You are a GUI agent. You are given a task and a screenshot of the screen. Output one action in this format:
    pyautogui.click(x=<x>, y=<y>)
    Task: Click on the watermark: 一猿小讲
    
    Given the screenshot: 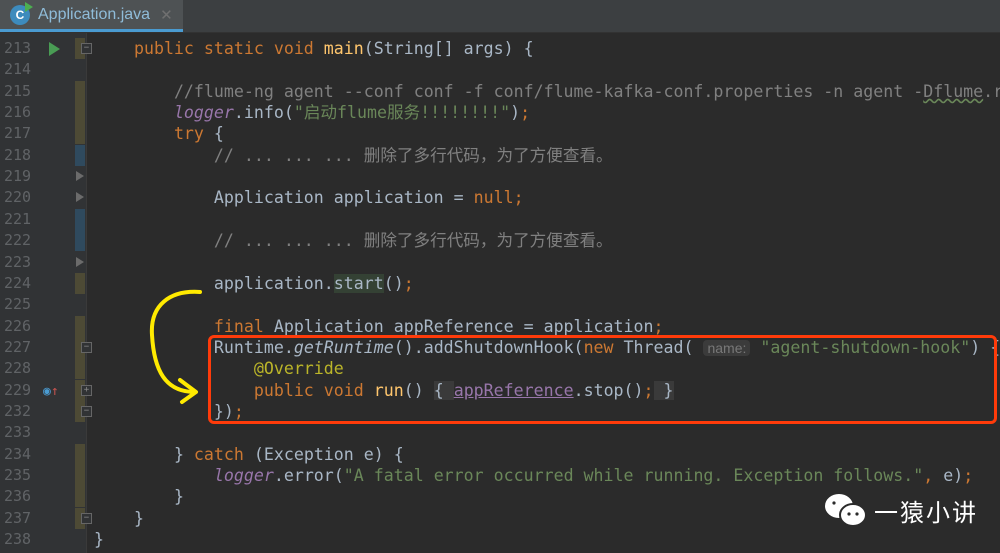 What is the action you would take?
    pyautogui.click(x=900, y=510)
    